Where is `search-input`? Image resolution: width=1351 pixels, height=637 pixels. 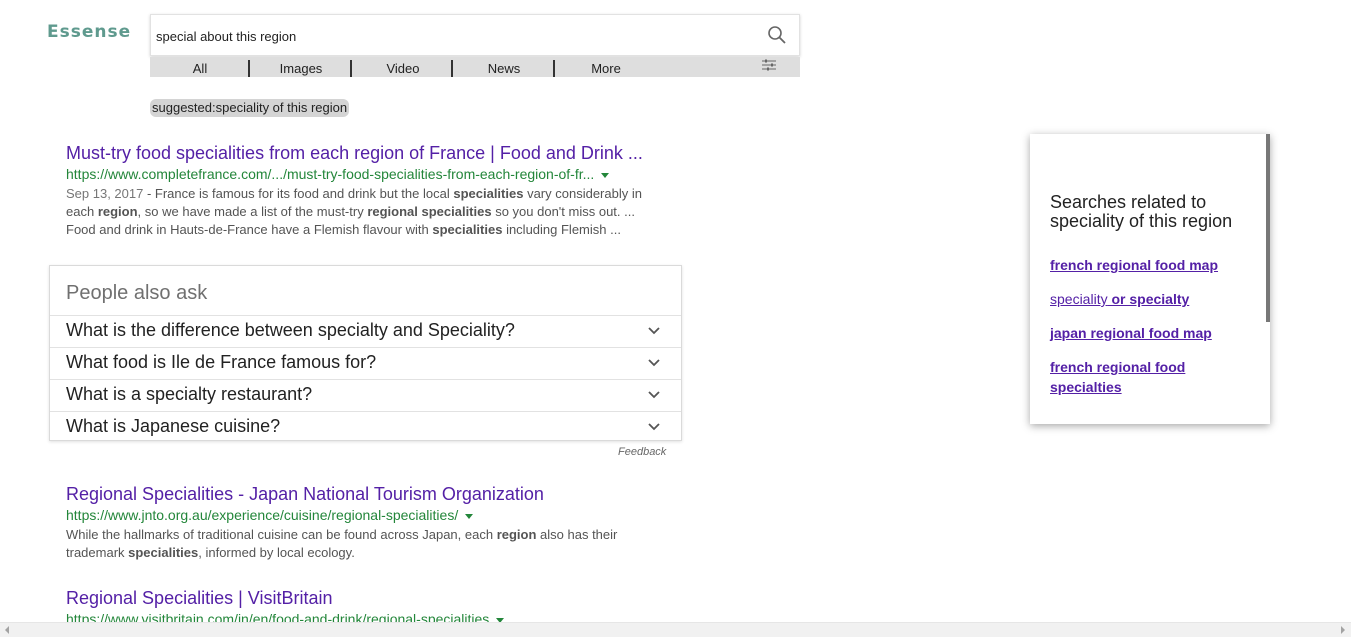 search-input is located at coordinates (451, 36).